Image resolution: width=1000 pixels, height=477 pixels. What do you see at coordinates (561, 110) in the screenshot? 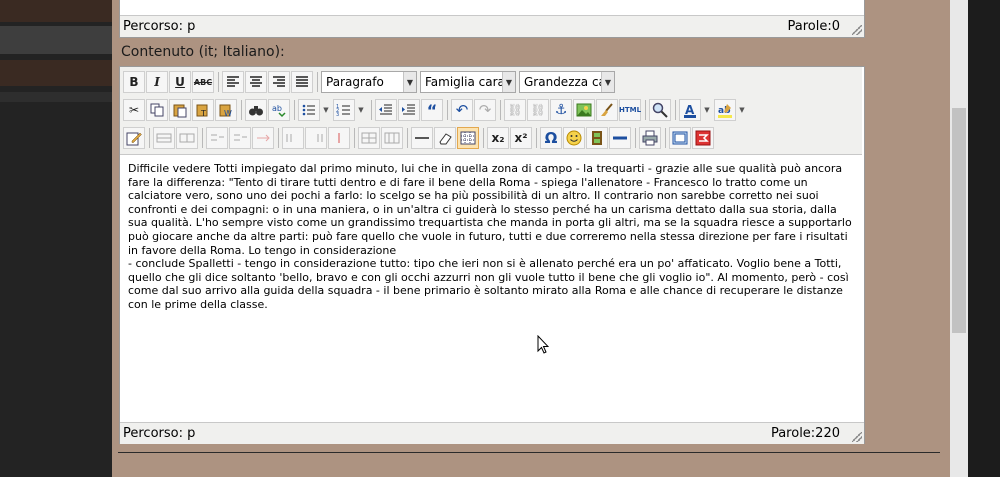
I see `anchor-button: ⚓` at bounding box center [561, 110].